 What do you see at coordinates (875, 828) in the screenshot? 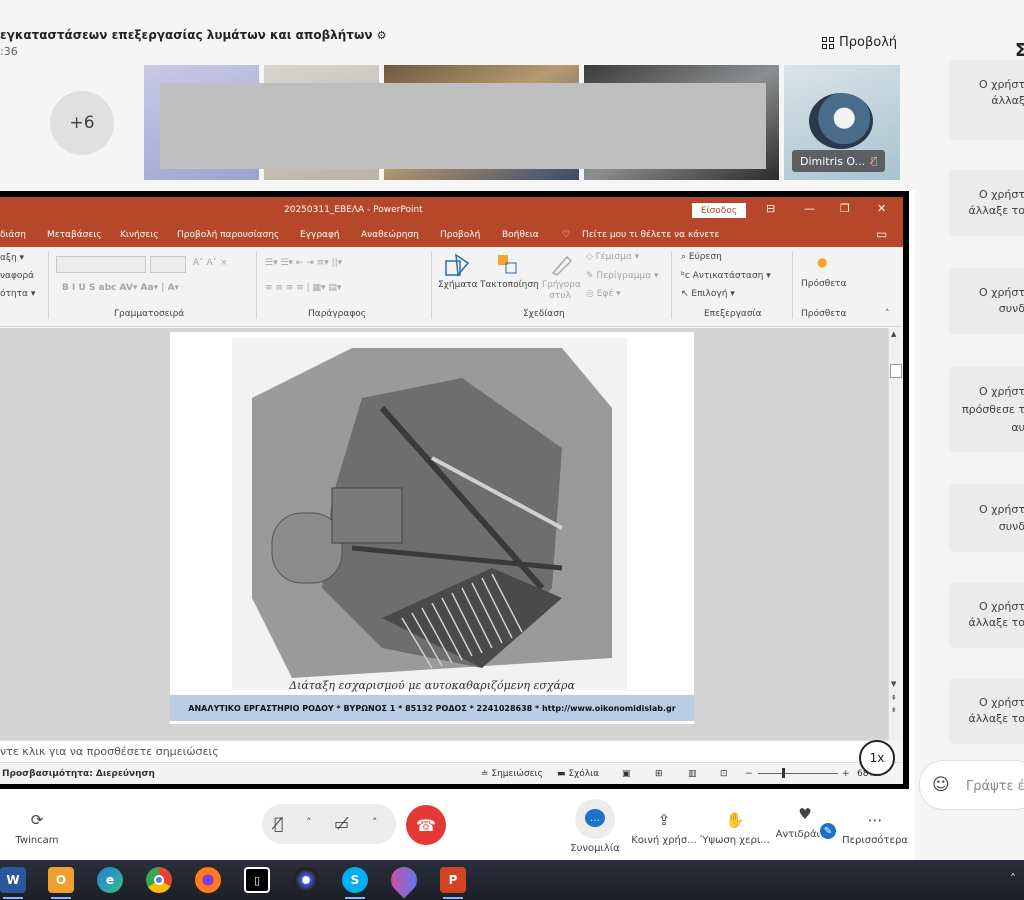
I see `more-button: ⋯ Περισσότερα` at bounding box center [875, 828].